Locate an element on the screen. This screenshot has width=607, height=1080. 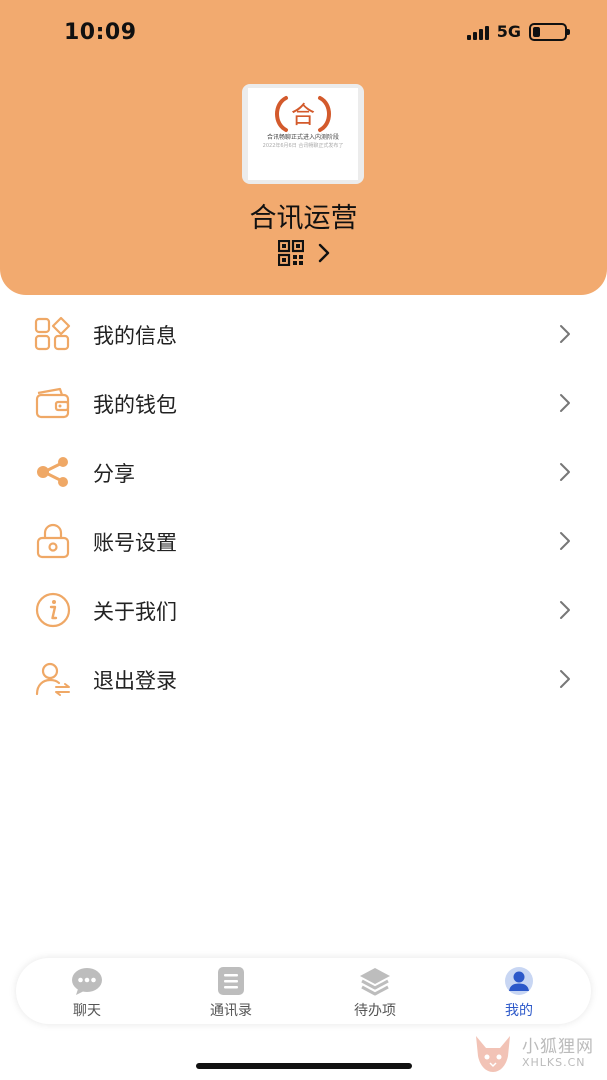
tab-label: 聊天 is located at coordinates (87, 1011).